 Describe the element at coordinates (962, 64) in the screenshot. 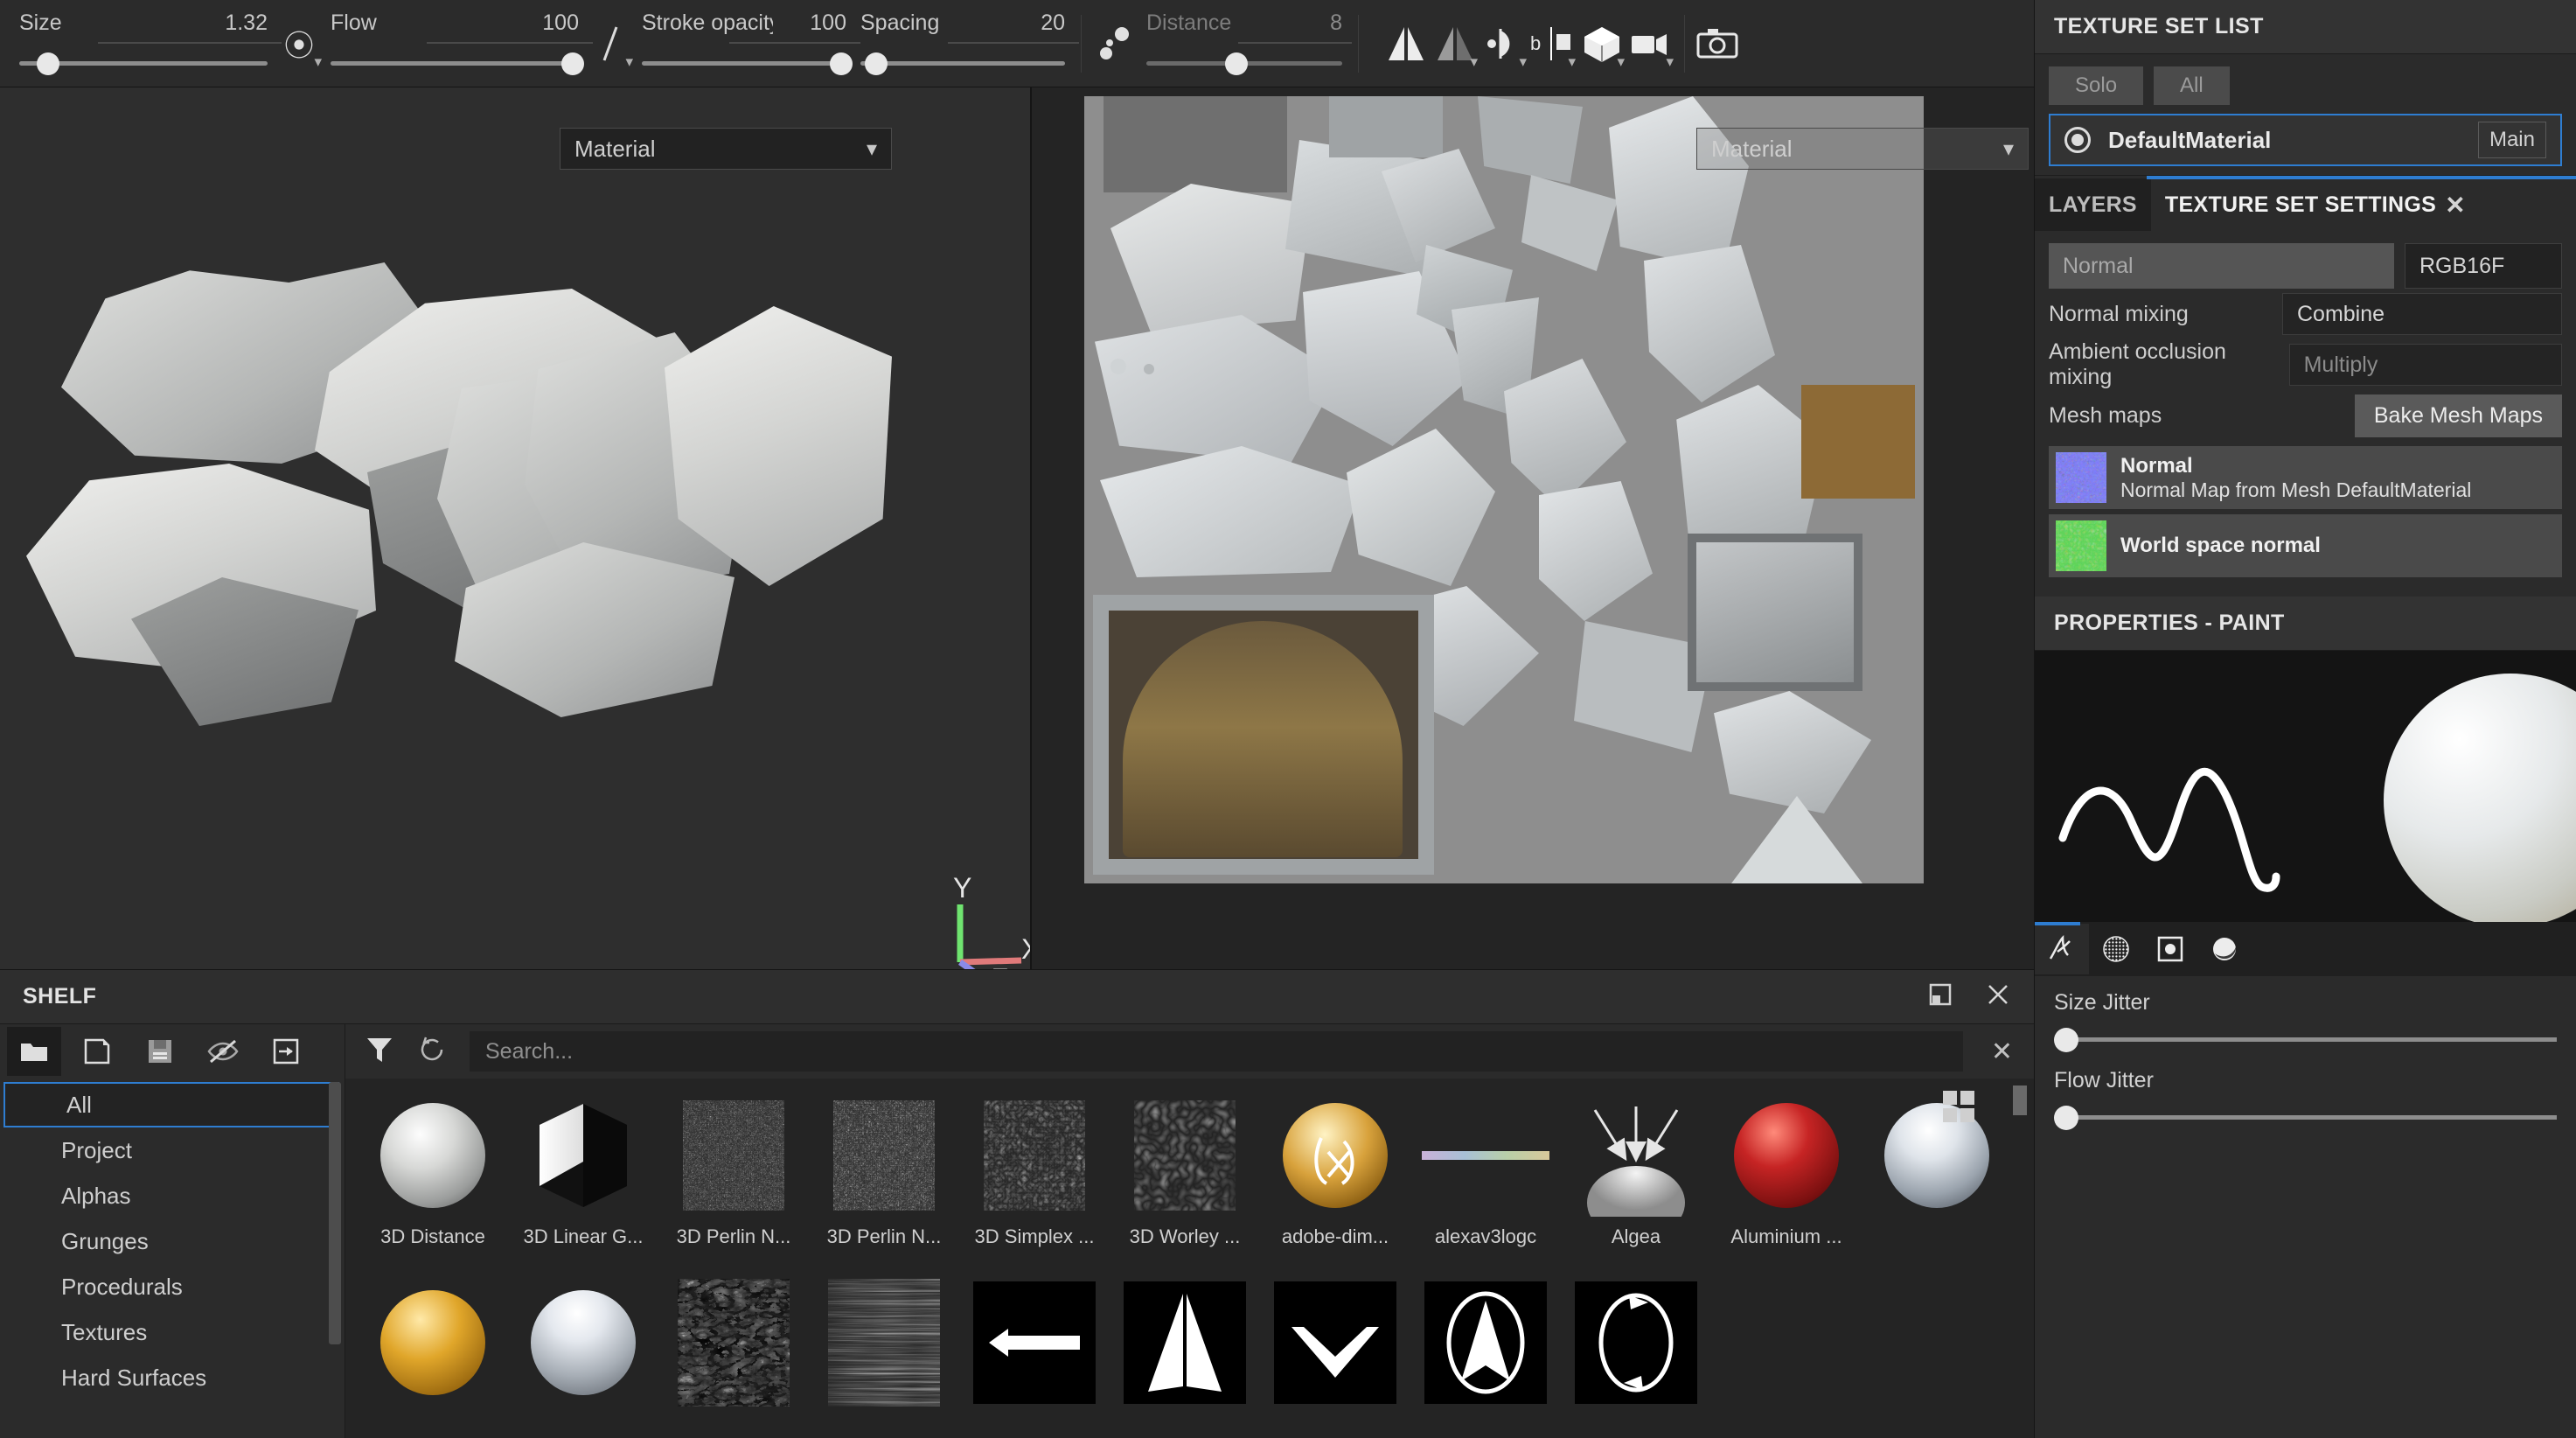

I see `param-spacing-slider` at that location.